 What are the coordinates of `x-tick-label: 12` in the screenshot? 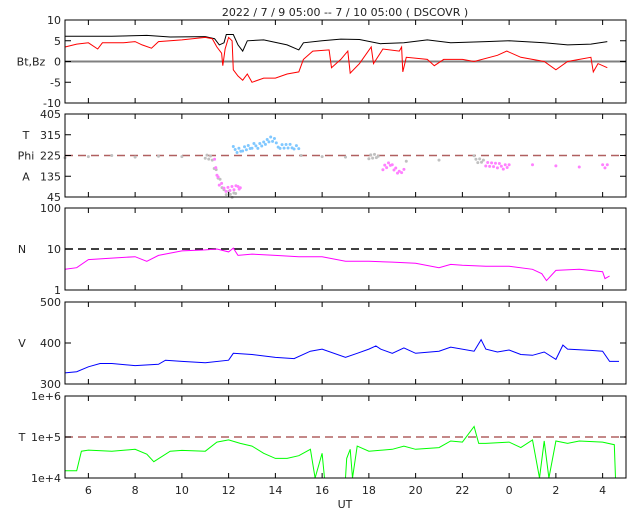 It's located at (229, 490).